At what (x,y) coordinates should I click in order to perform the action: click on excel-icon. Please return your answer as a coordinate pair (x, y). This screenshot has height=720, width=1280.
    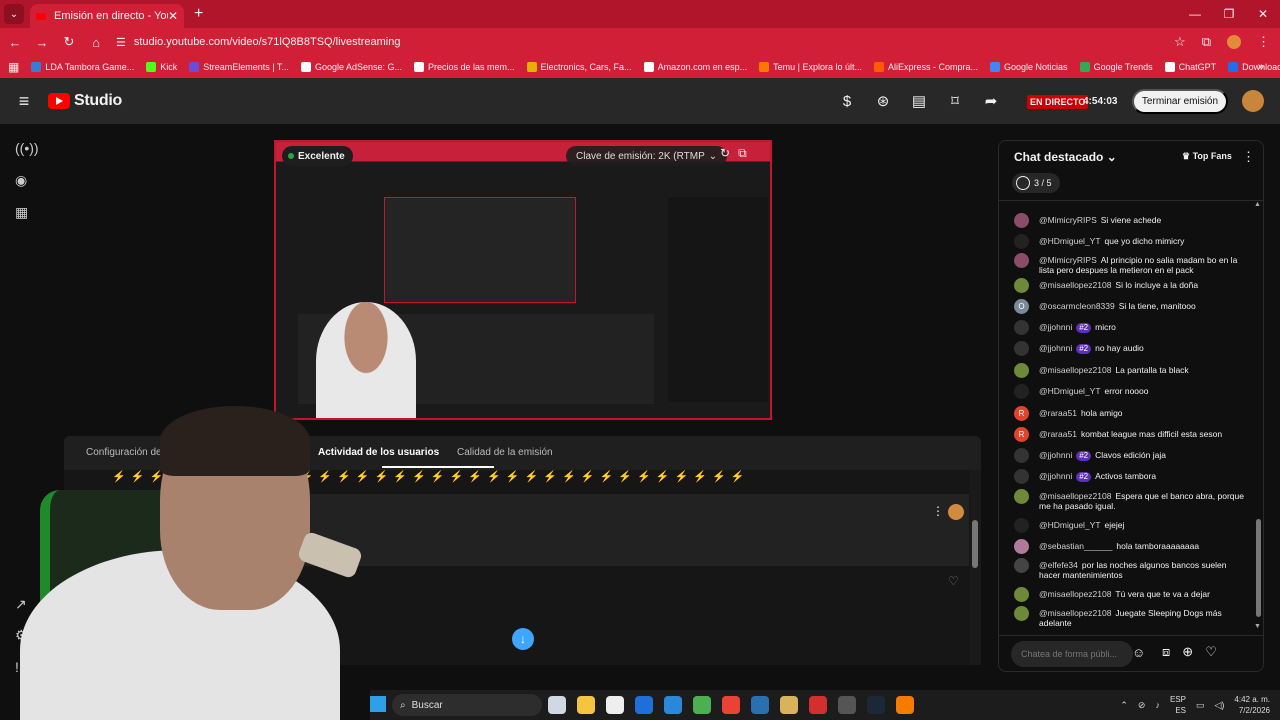
    Looking at the image, I should click on (702, 705).